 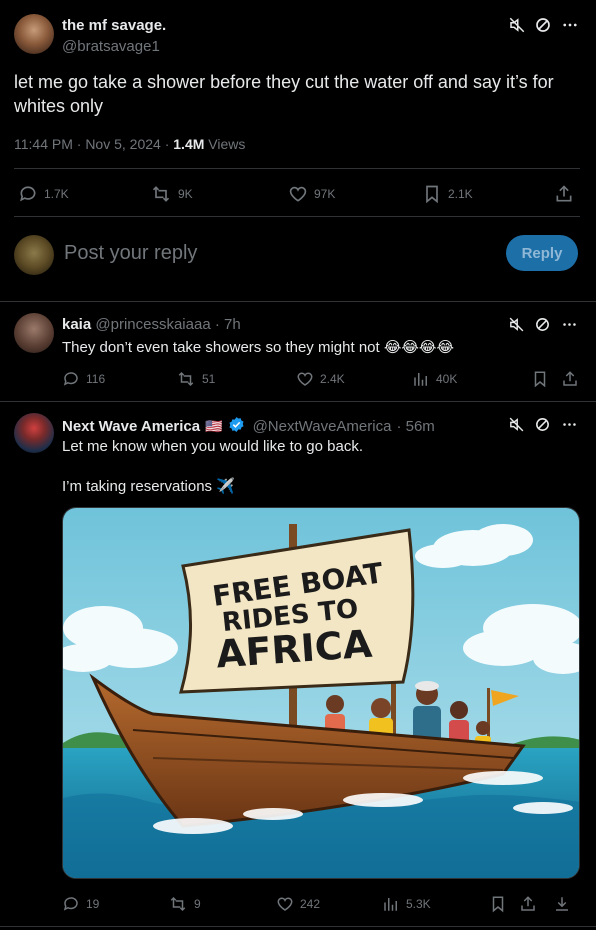 I want to click on us-flag-icon: 🇺🇸, so click(x=214, y=426).